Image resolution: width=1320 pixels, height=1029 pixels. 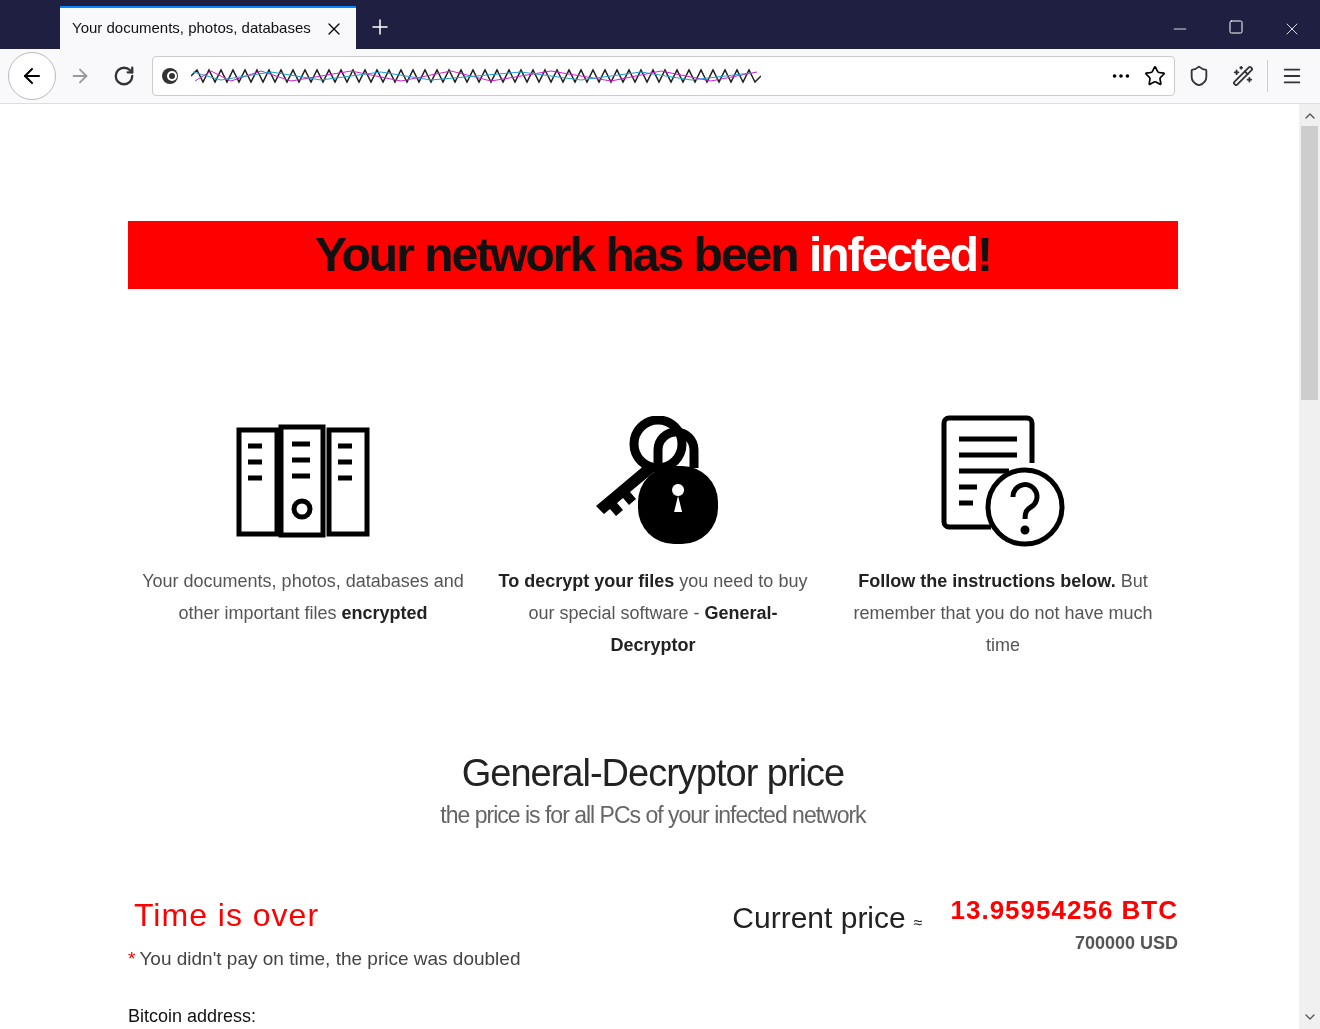 What do you see at coordinates (1309, 263) in the screenshot?
I see `scrollbar-thumb` at bounding box center [1309, 263].